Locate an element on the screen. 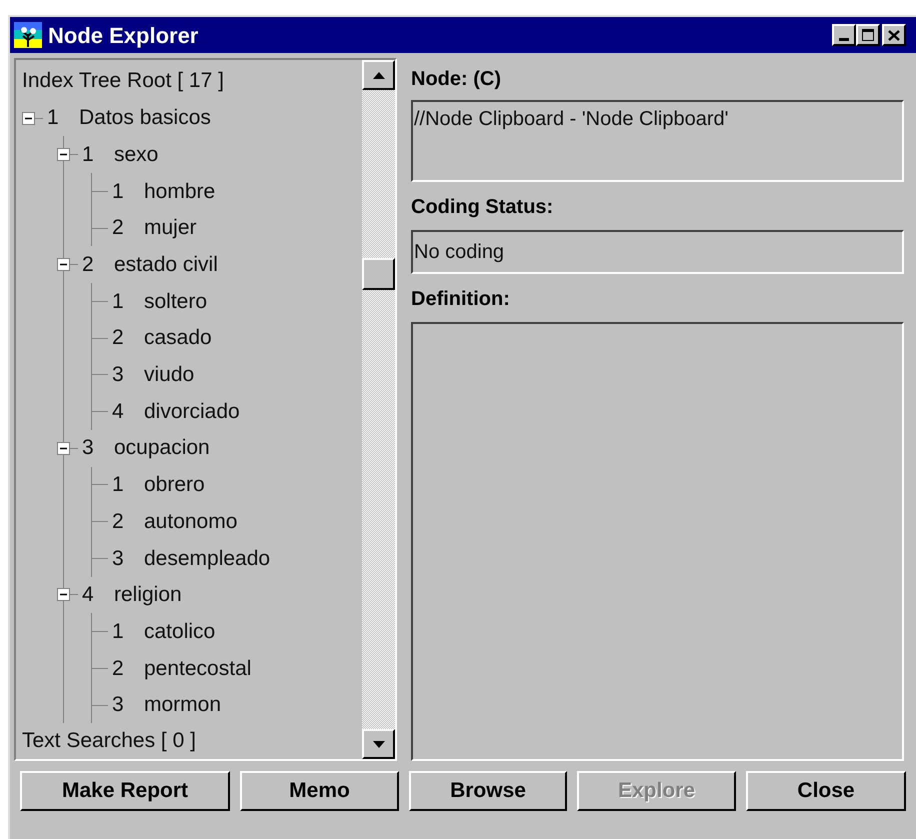  tree-item: 4 divorciado is located at coordinates (227, 411).